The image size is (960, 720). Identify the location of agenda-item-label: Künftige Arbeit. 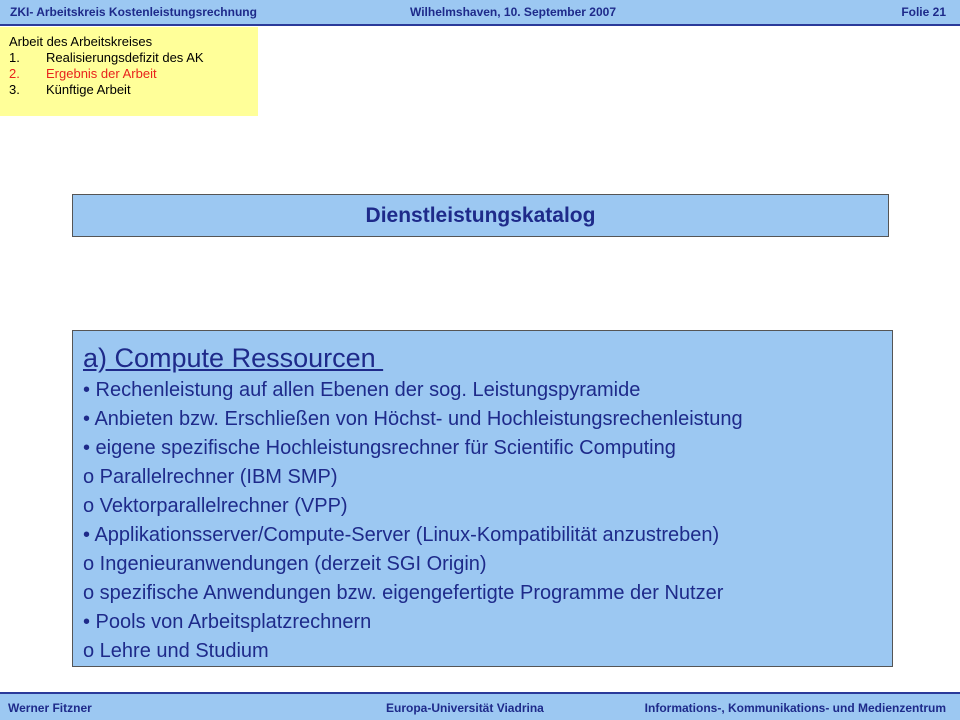
(88, 89).